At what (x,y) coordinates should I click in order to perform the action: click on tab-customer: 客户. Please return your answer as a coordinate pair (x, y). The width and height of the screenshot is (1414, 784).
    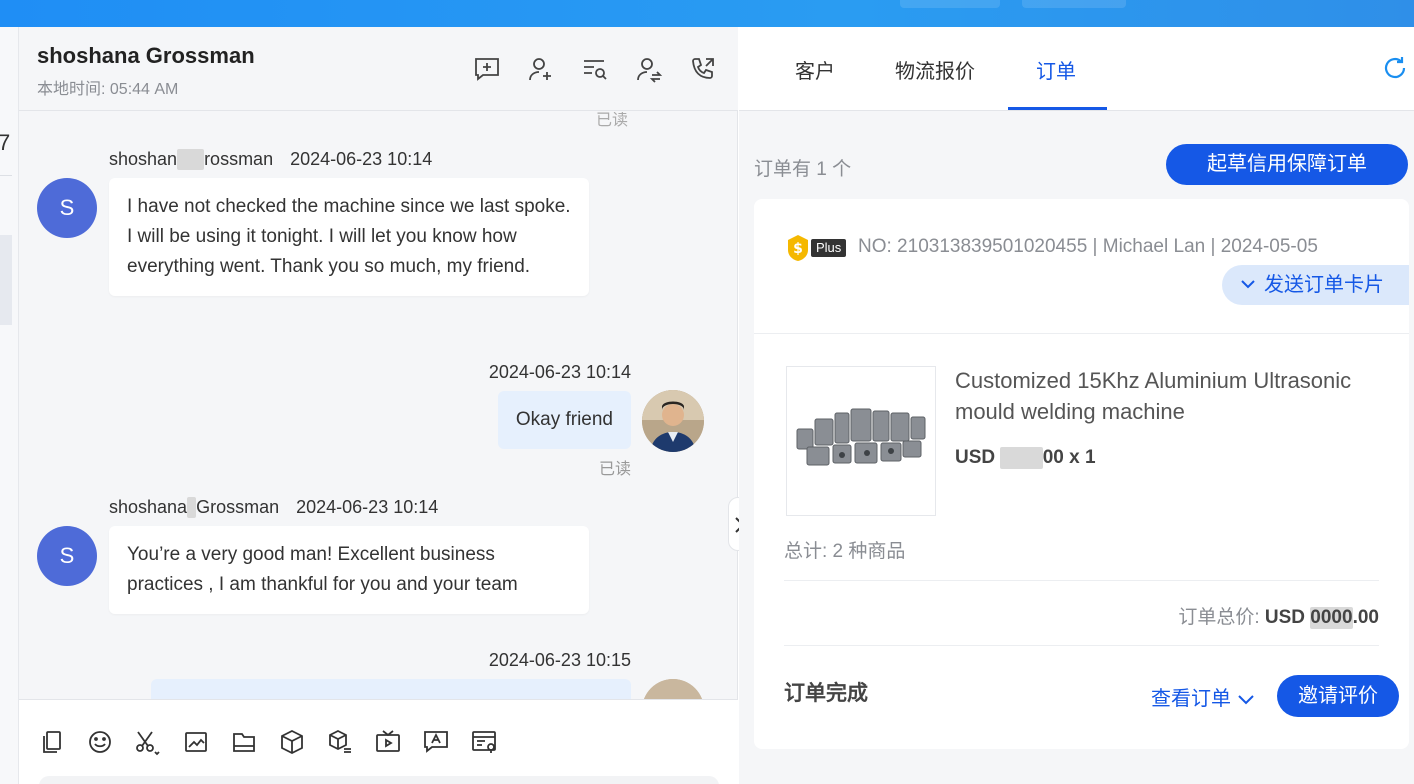
    Looking at the image, I should click on (815, 69).